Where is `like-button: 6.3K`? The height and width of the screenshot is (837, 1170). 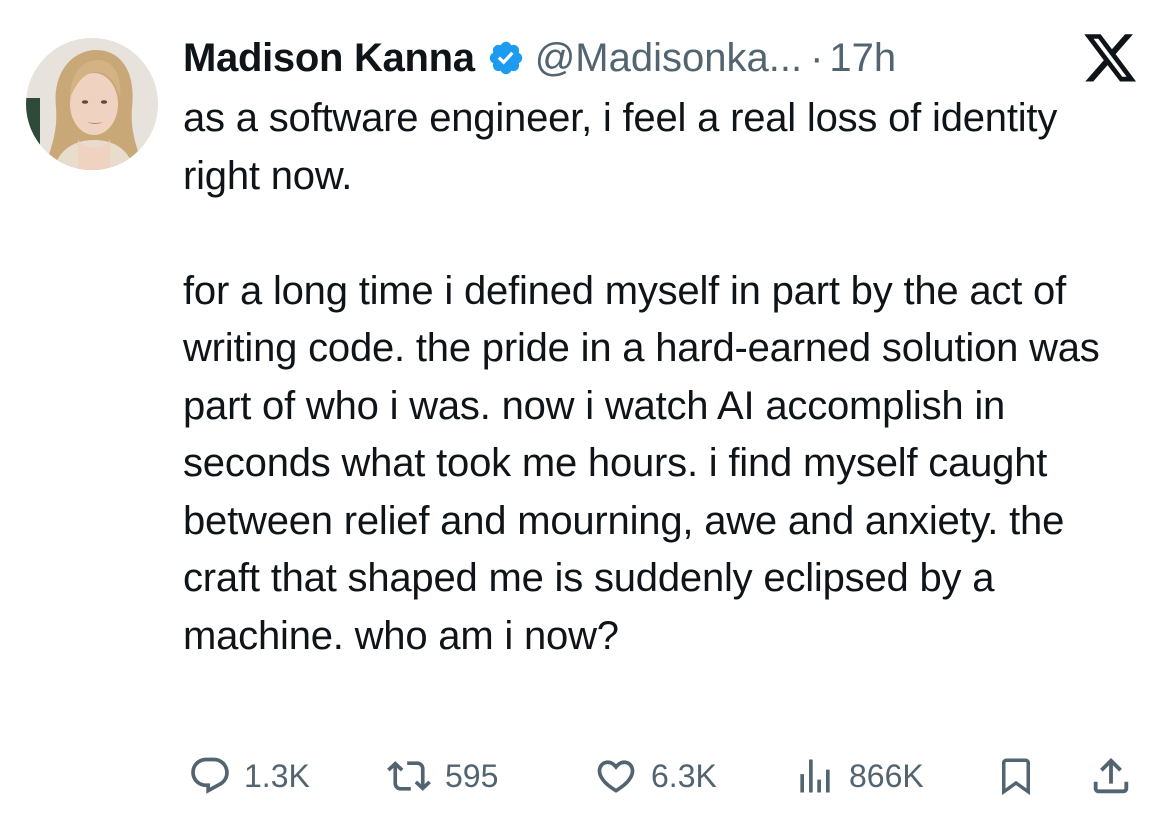
like-button: 6.3K is located at coordinates (655, 776).